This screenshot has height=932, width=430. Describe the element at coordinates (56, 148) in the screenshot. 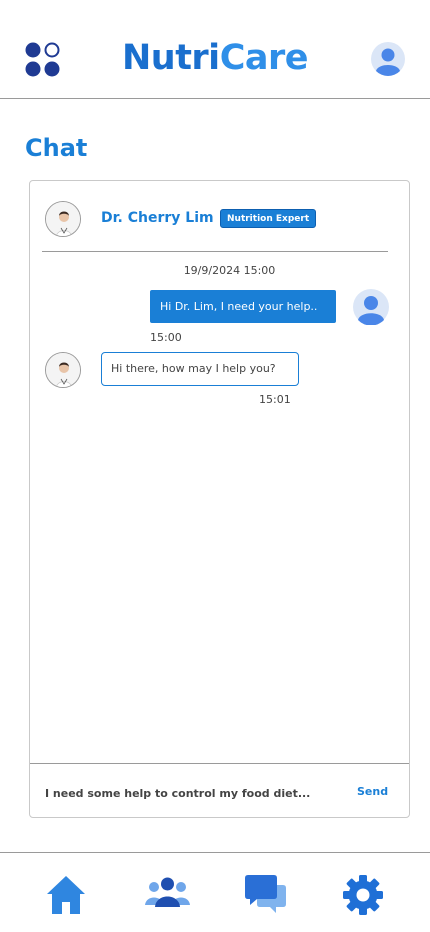

I see `page-title: Chat` at that location.